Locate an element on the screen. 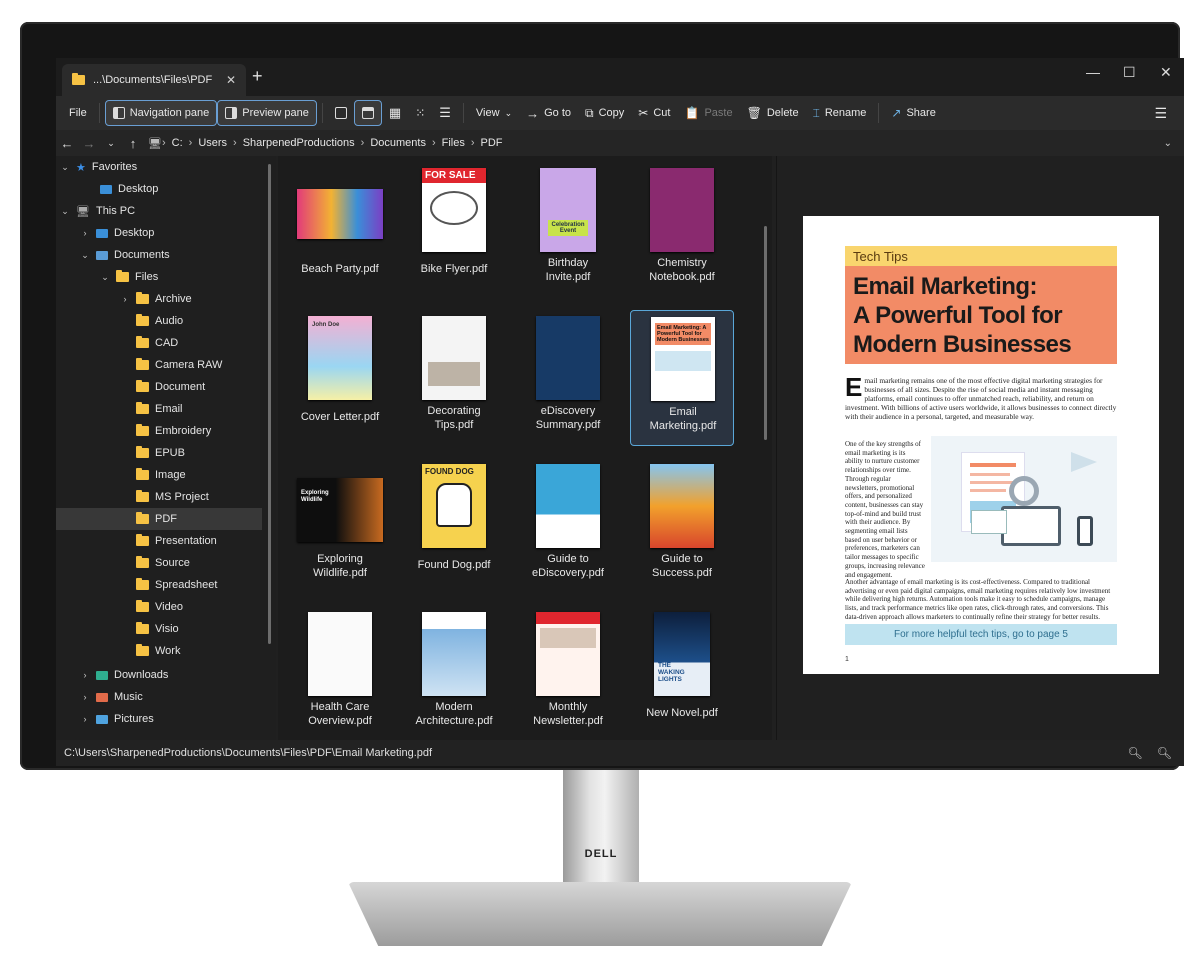 The image size is (1200, 962). tree-item-pictures: › Pictures is located at coordinates (117, 719).